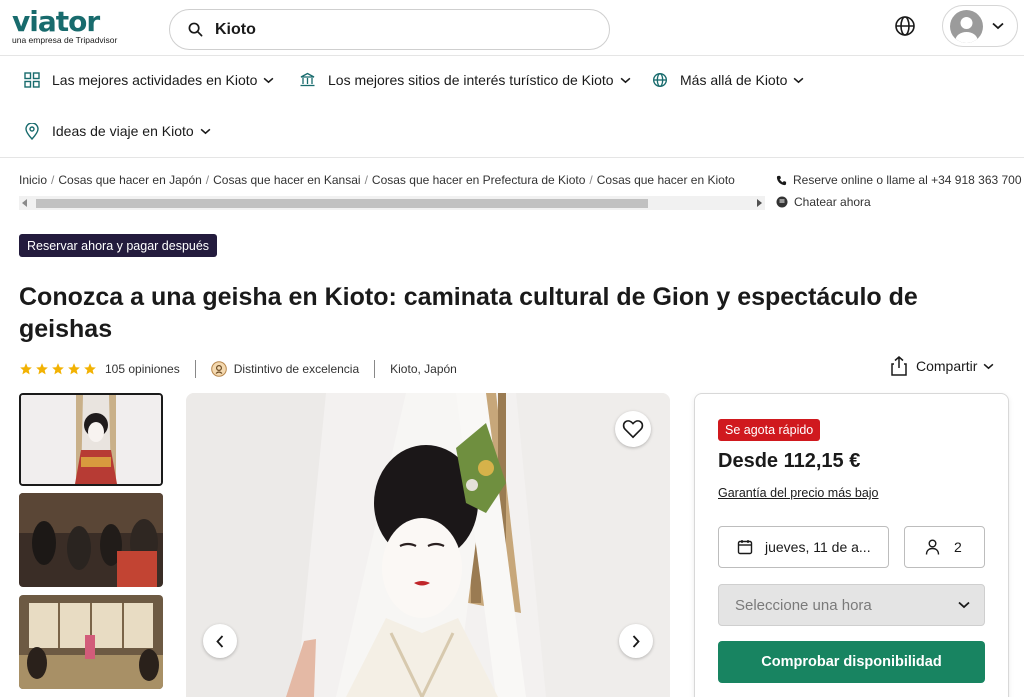 Image resolution: width=1024 pixels, height=697 pixels. Describe the element at coordinates (32, 80) in the screenshot. I see `grid-icon` at that location.